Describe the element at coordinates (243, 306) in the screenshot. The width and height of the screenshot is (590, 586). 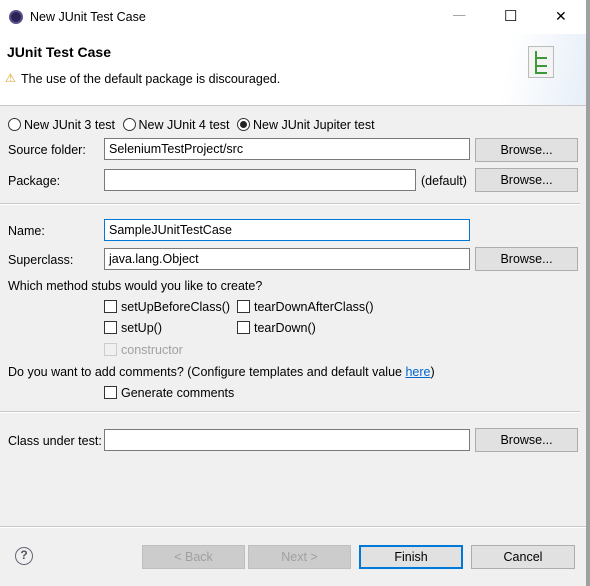
I see `teardown-after-class-checkbox` at that location.